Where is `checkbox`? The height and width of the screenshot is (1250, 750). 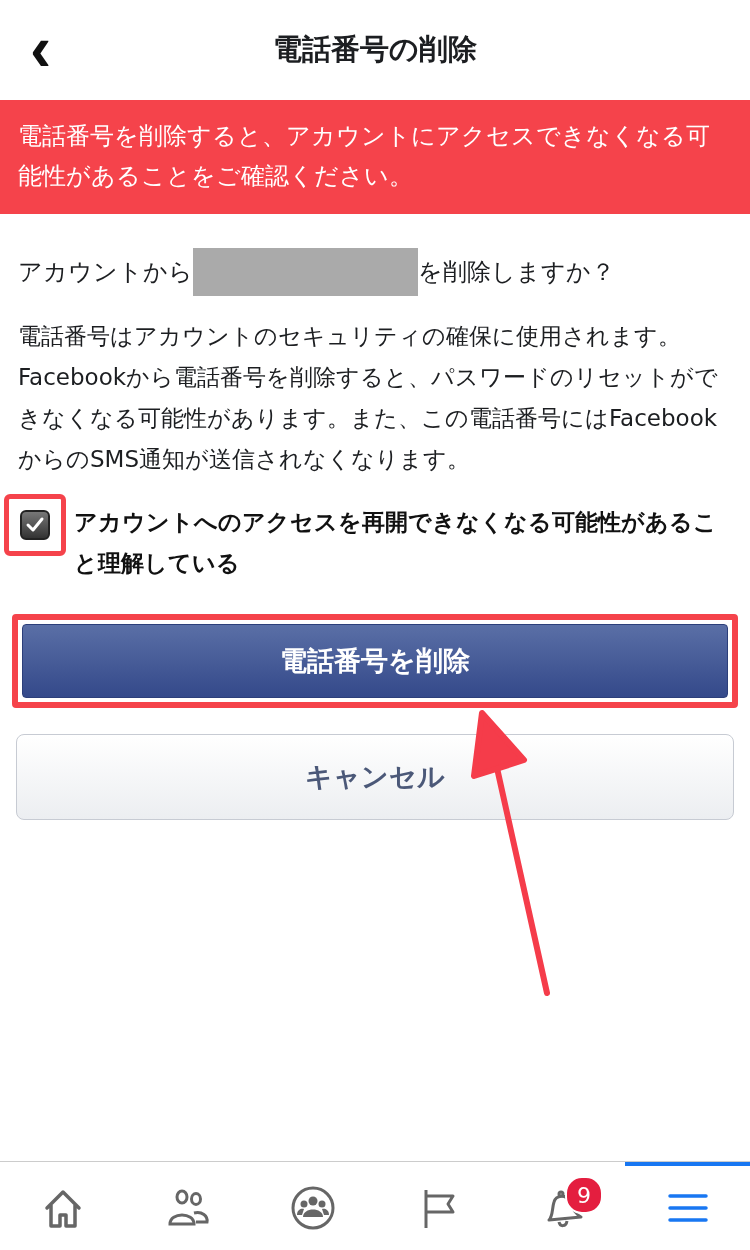 checkbox is located at coordinates (35, 525).